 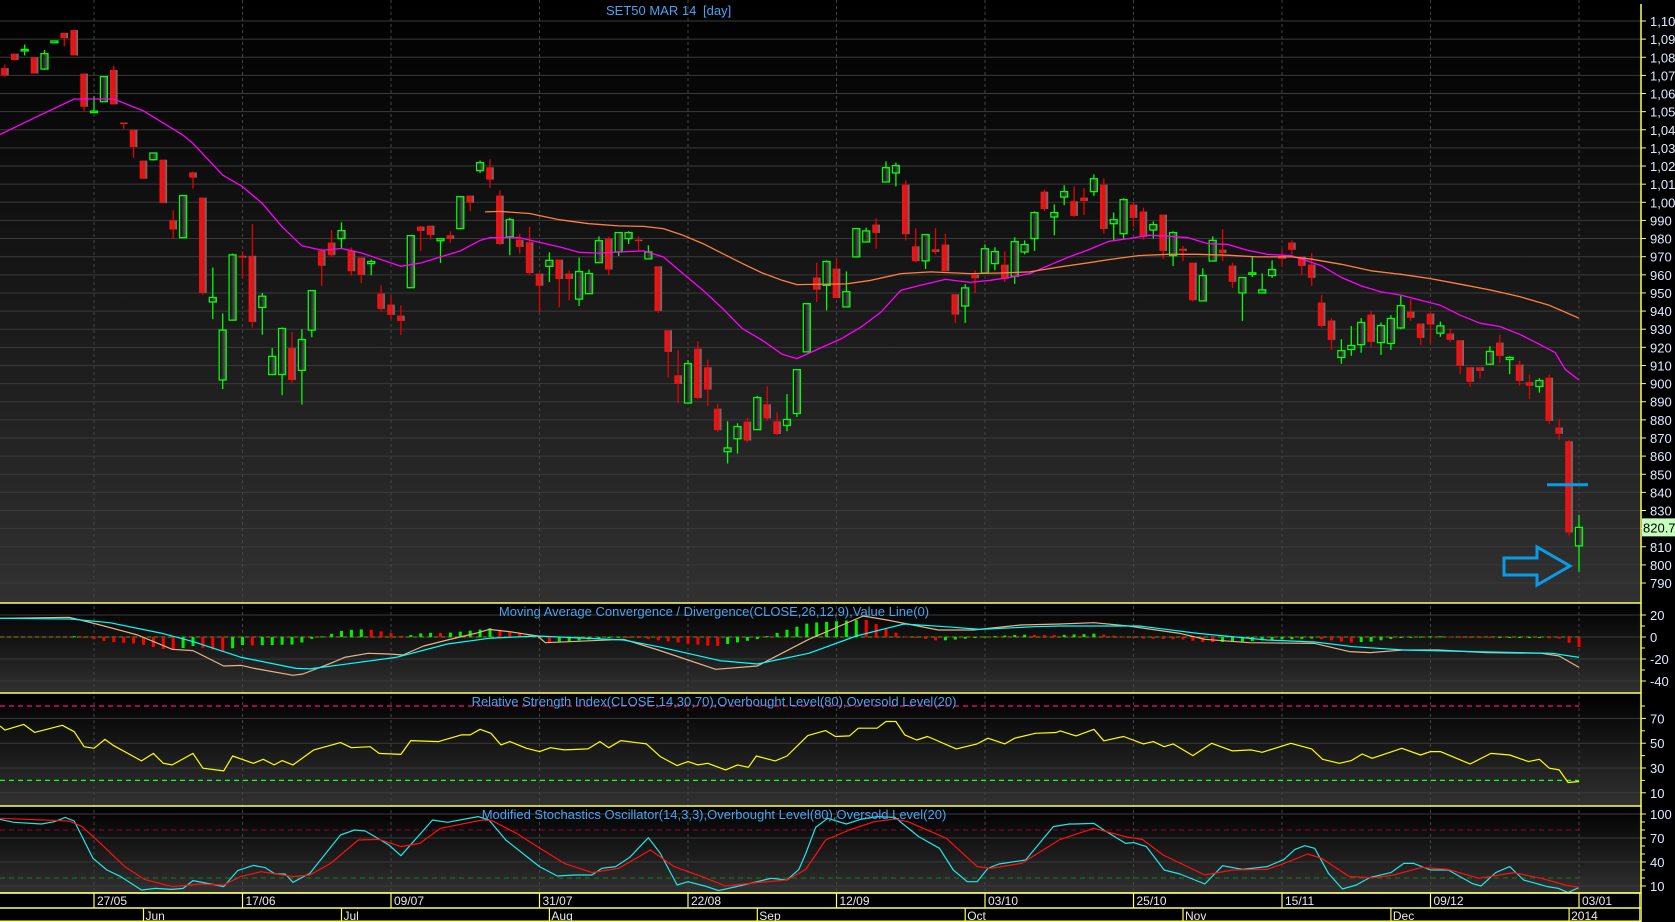 I want to click on chart-title: SET50 MAR 14, so click(x=651, y=10).